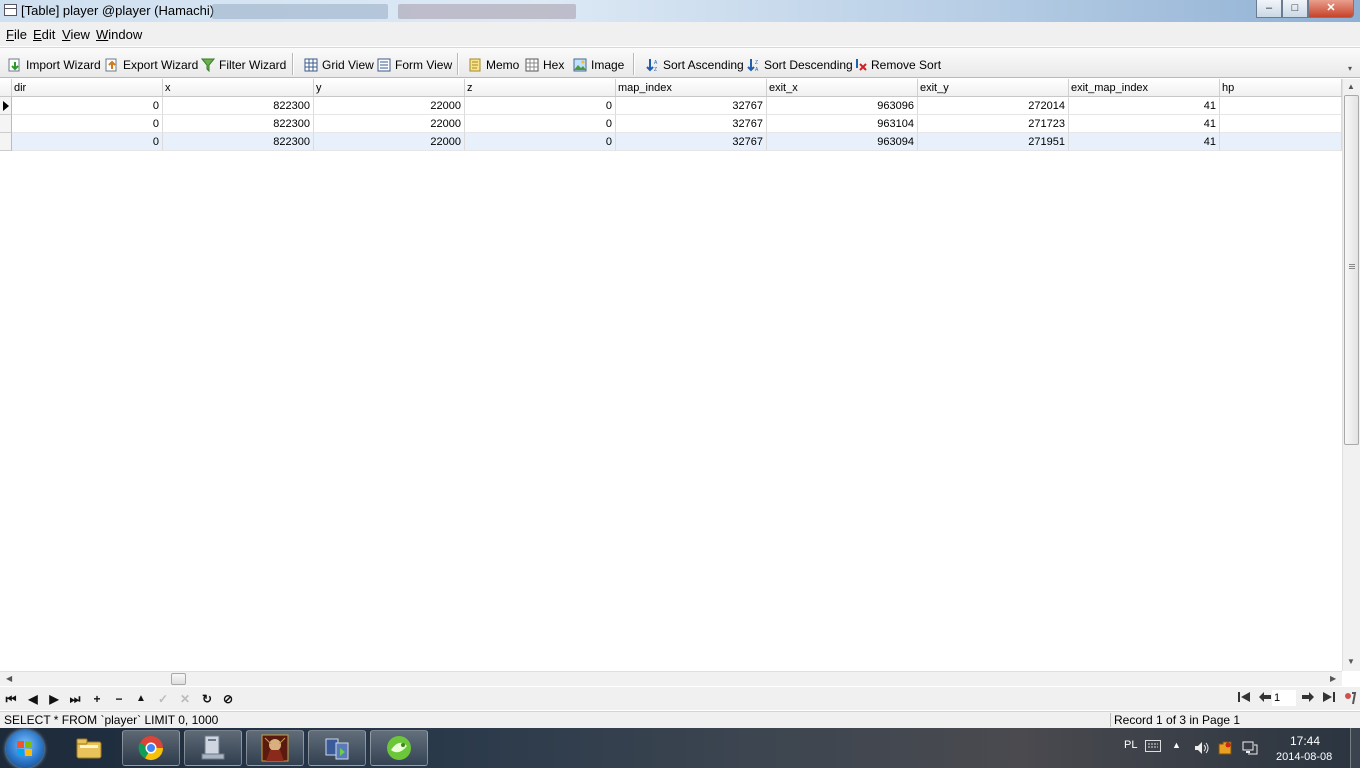 The image size is (1360, 768). Describe the element at coordinates (228, 699) in the screenshot. I see `stop-icon: ⊘` at that location.